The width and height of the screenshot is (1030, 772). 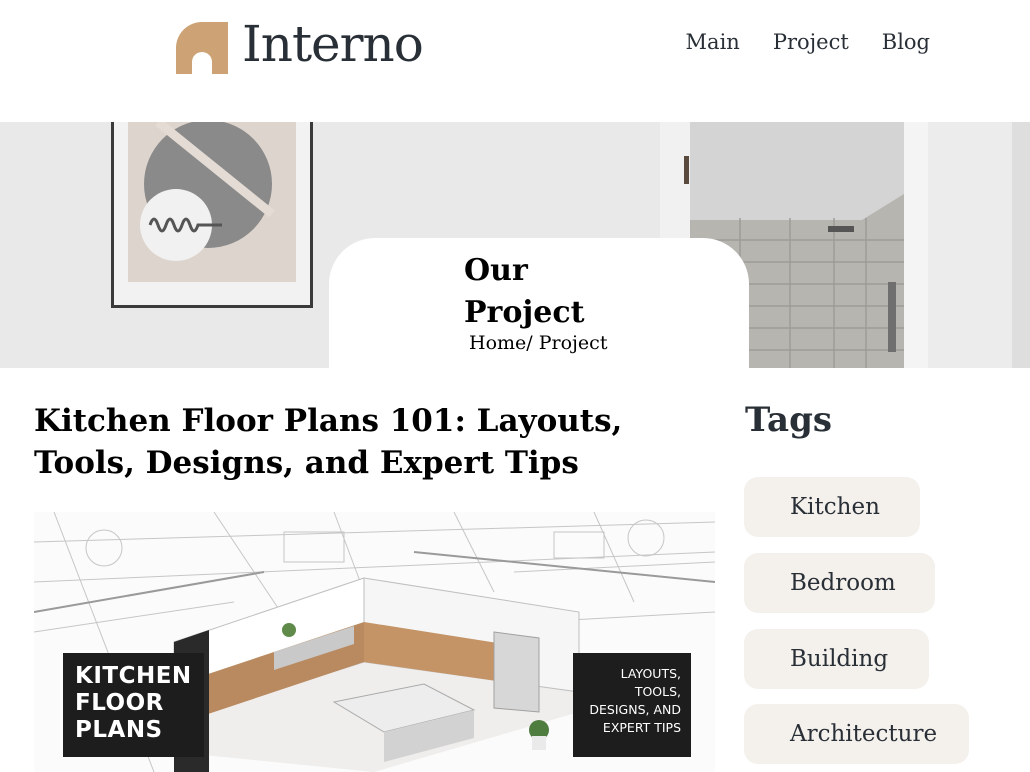 I want to click on tags-heading: Tags, so click(x=788, y=420).